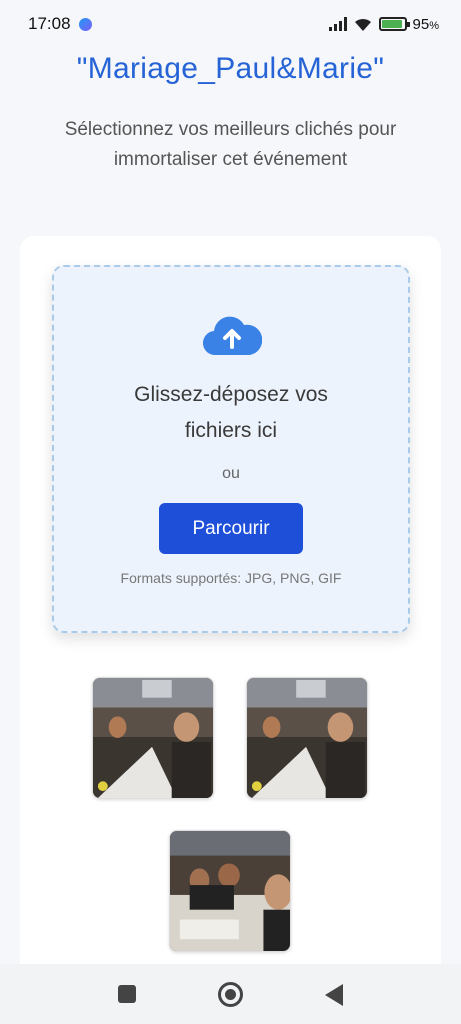 Image resolution: width=461 pixels, height=1024 pixels. I want to click on drop-title-line-1: Glissez-déposez vos, so click(231, 394).